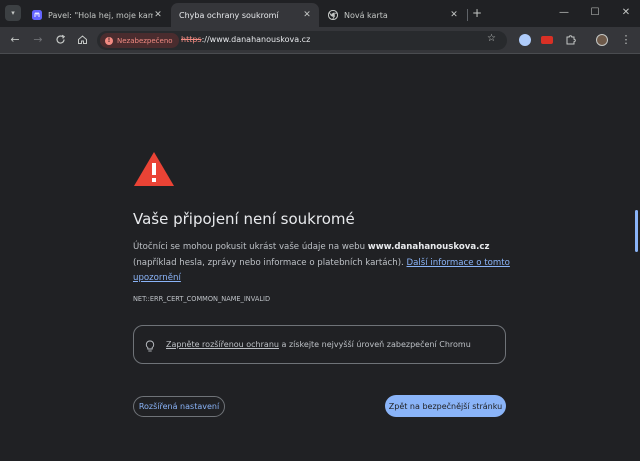 The image size is (640, 461). I want to click on bookmark-star-icon: ☆, so click(491, 38).